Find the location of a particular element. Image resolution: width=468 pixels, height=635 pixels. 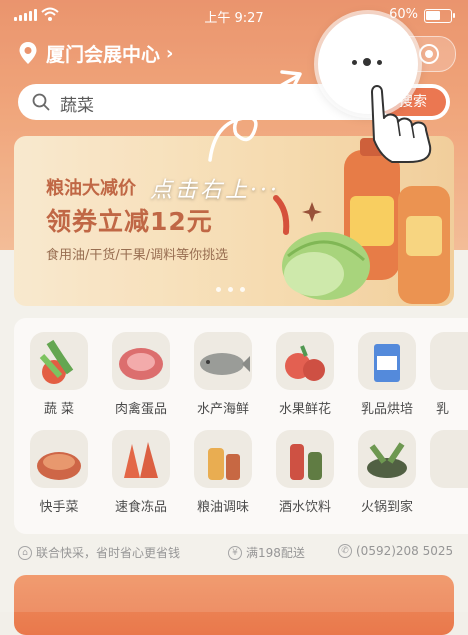

pointing-hand-icon is located at coordinates (401, 124).